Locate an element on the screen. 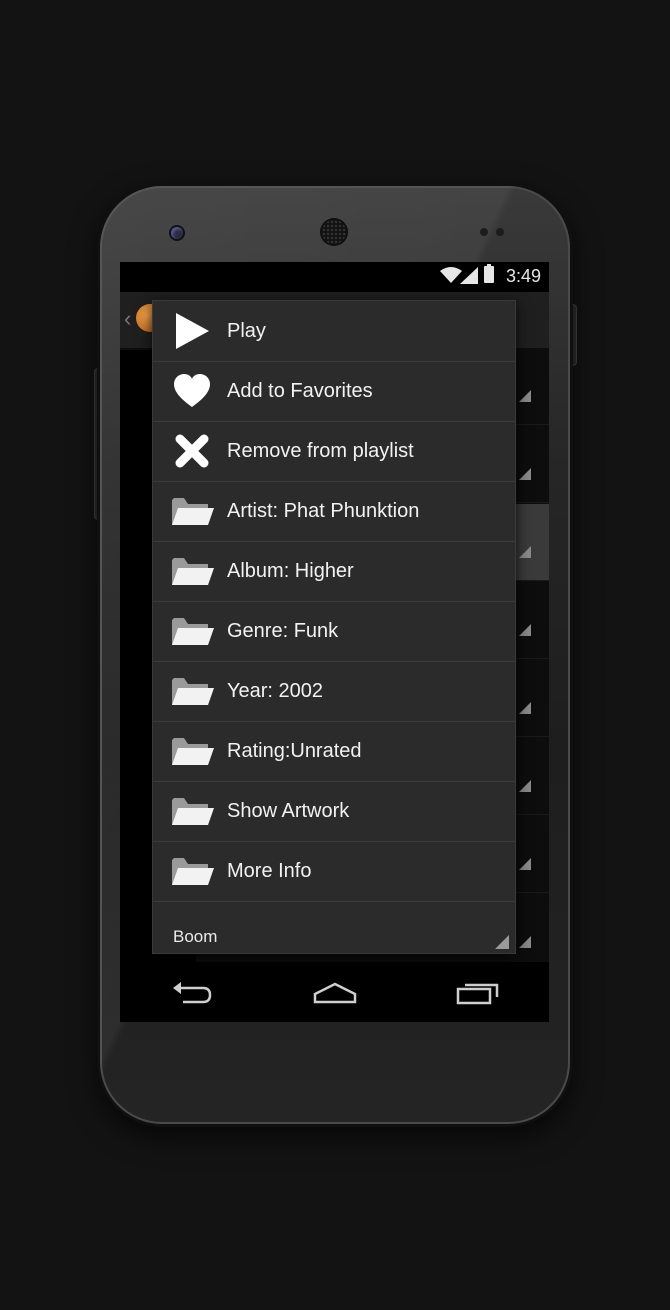  earpiece-speaker is located at coordinates (334, 232).